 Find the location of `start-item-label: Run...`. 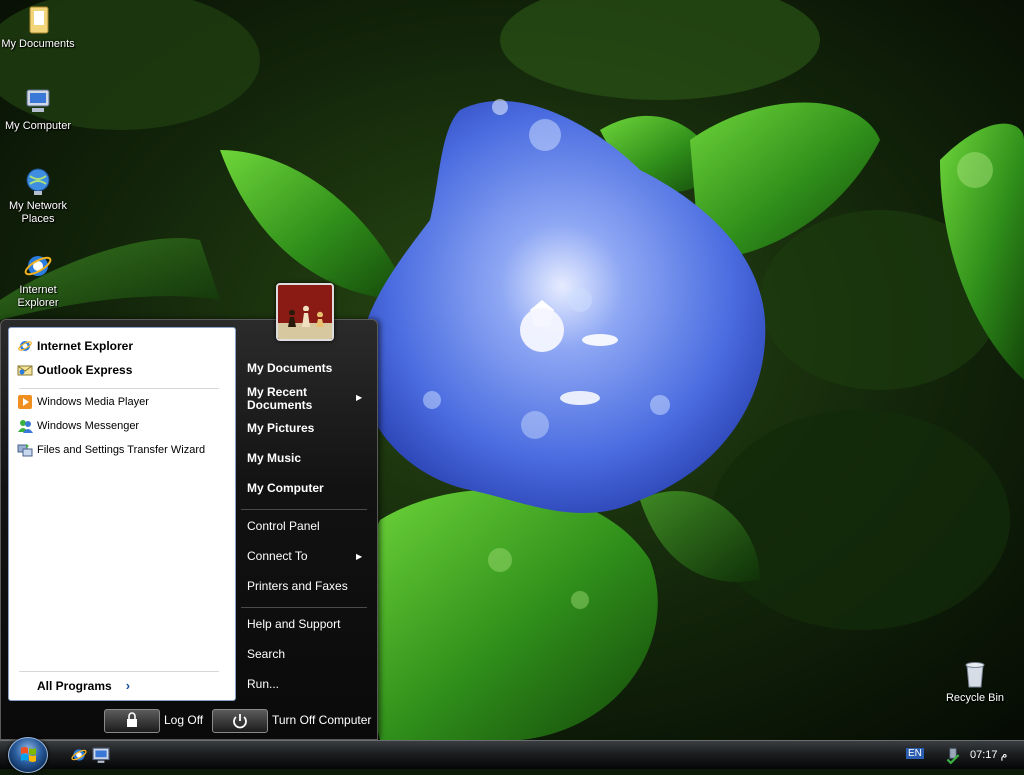

start-item-label: Run... is located at coordinates (263, 684).